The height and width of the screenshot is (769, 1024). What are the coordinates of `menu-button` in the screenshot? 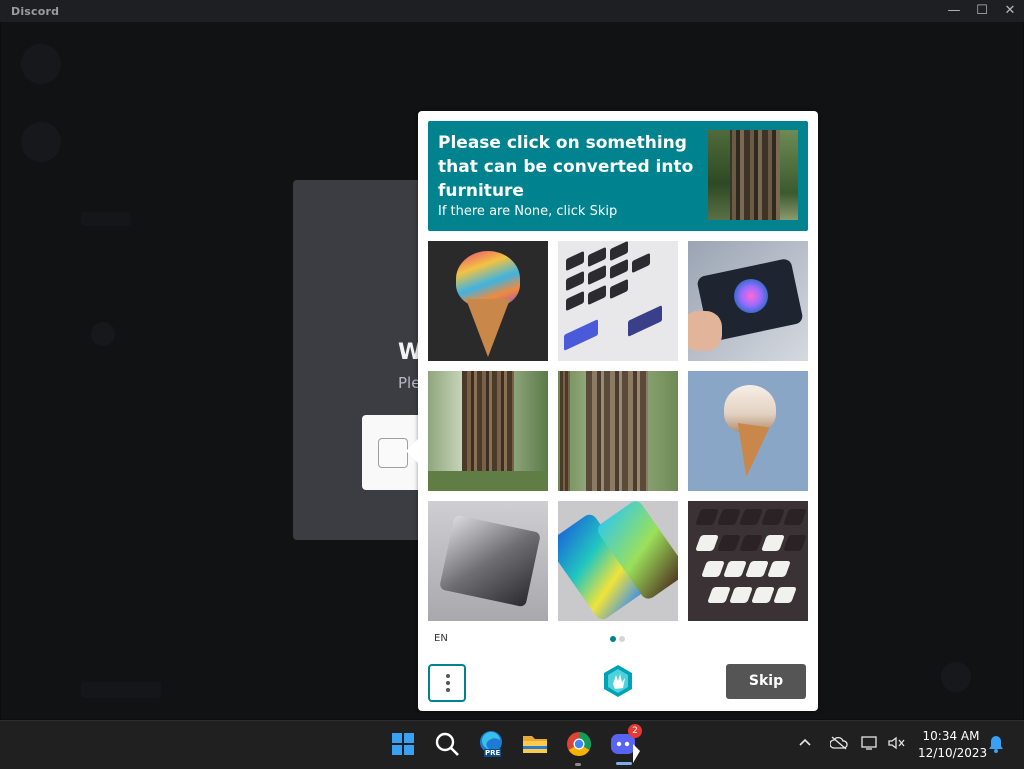 It's located at (447, 683).